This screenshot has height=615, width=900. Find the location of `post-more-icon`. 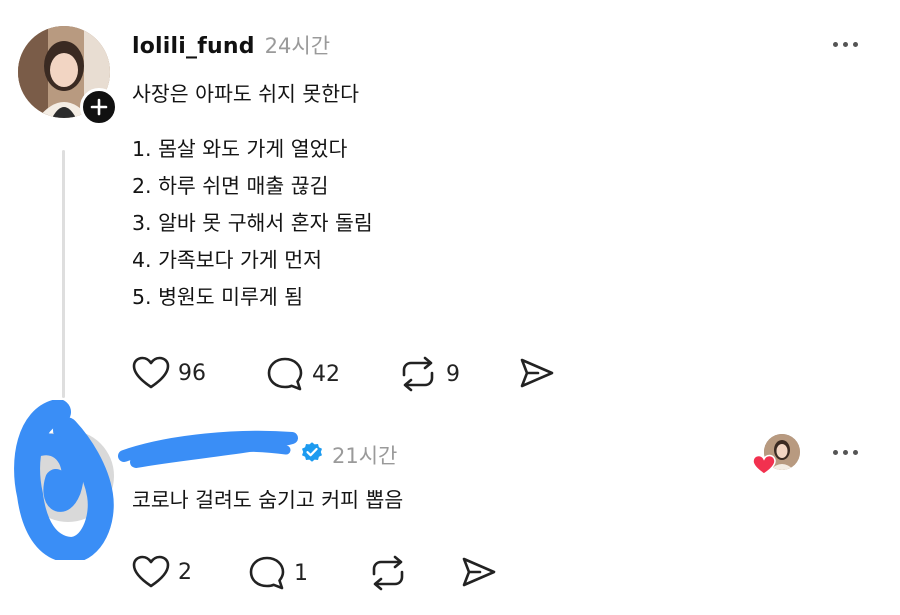

post-more-icon is located at coordinates (845, 44).